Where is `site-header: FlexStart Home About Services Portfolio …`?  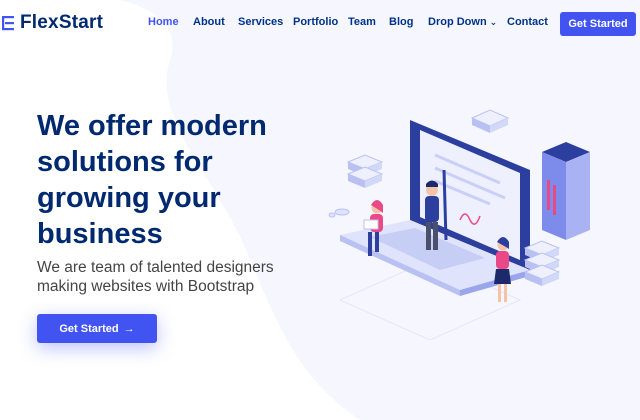
site-header: FlexStart Home About Services Portfolio … is located at coordinates (320, 24).